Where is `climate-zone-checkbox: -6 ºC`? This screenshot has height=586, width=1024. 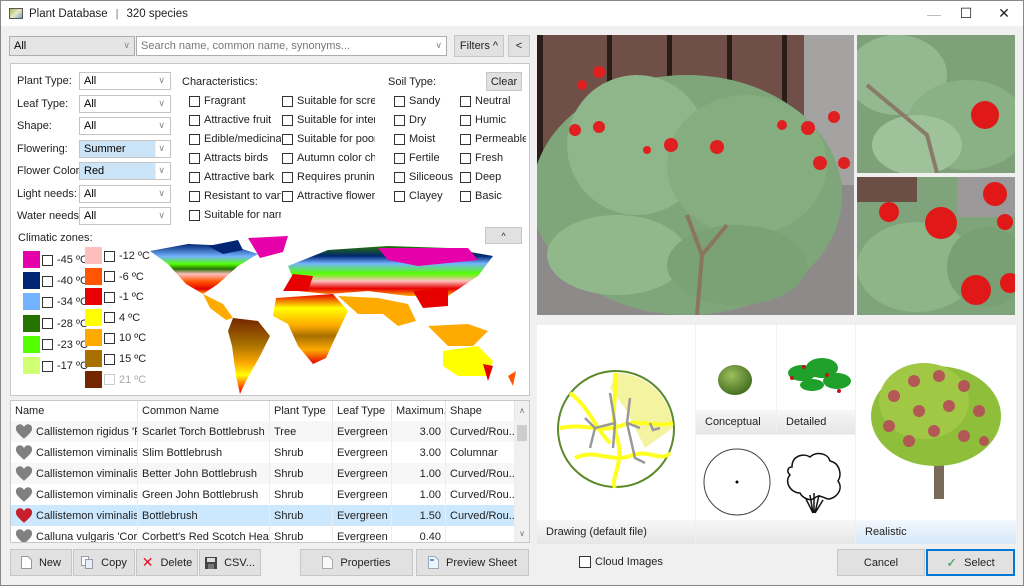 climate-zone-checkbox: -6 ºC is located at coordinates (127, 277).